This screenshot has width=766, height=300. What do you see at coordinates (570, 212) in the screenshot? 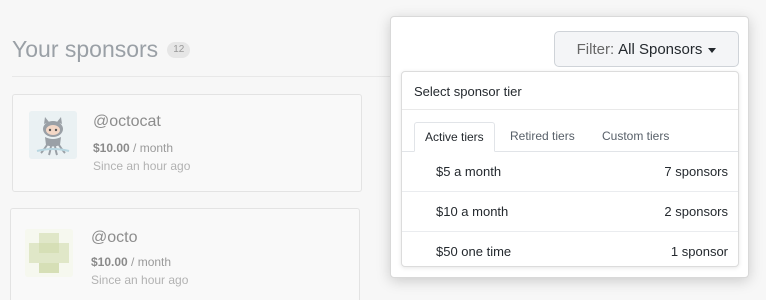
I see `tier-item: $10 a month 2 sponsors` at bounding box center [570, 212].